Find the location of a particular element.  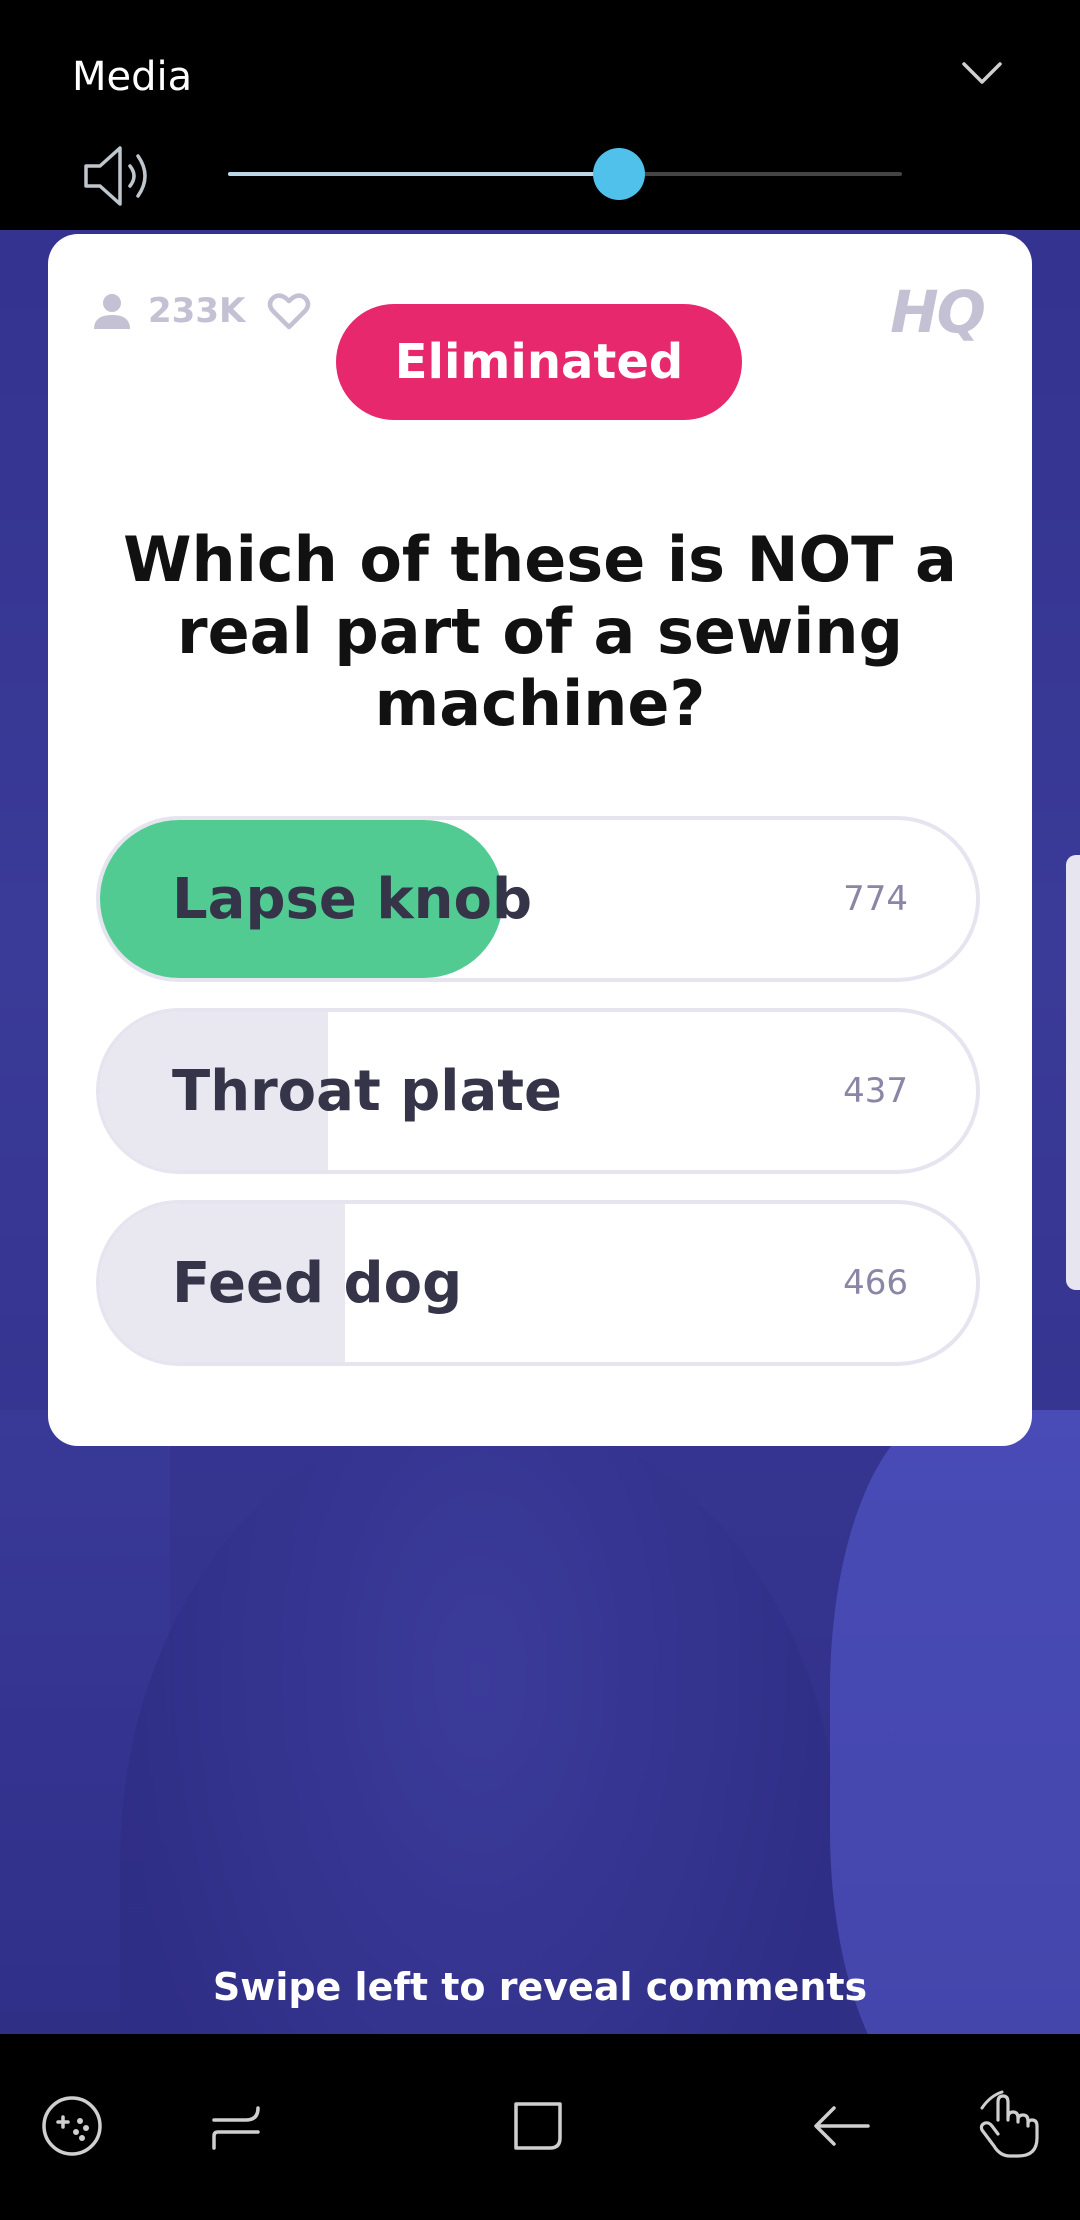

answer-count: 774 is located at coordinates (875, 899).